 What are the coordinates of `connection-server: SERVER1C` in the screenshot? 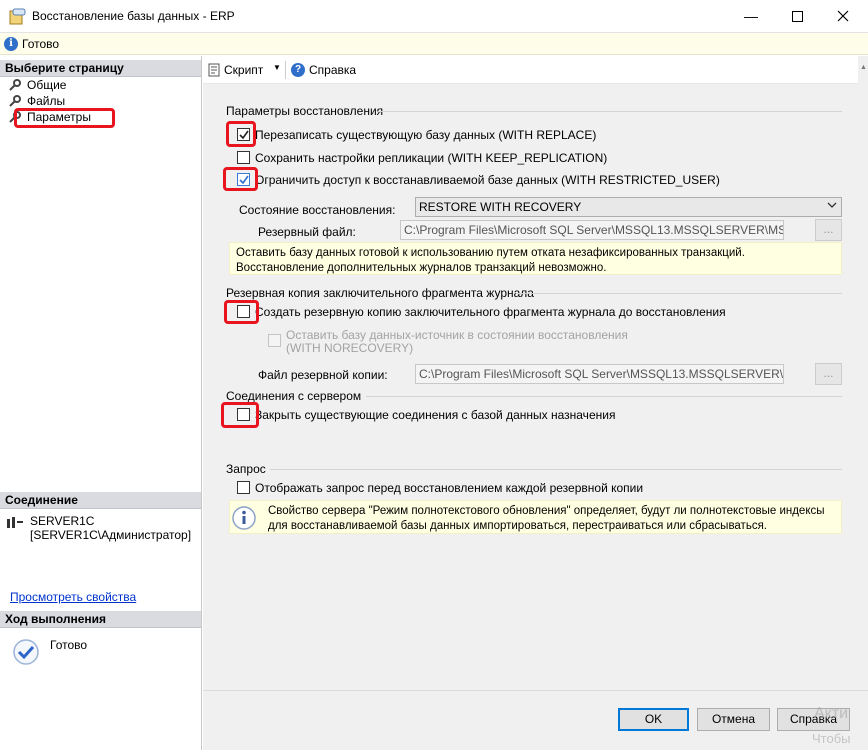 It's located at (62, 521).